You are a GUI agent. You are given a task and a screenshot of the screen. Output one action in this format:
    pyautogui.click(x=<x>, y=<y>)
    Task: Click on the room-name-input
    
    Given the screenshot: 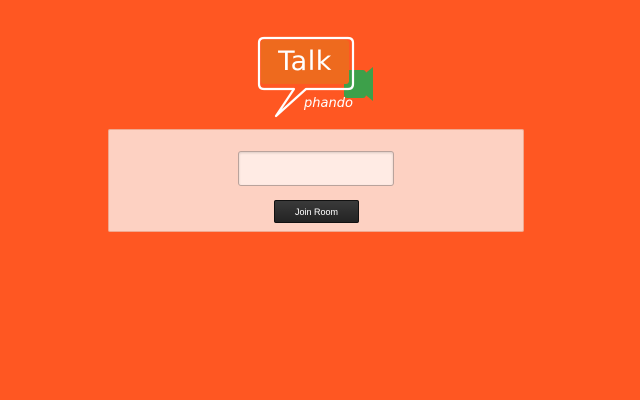 What is the action you would take?
    pyautogui.click(x=316, y=168)
    